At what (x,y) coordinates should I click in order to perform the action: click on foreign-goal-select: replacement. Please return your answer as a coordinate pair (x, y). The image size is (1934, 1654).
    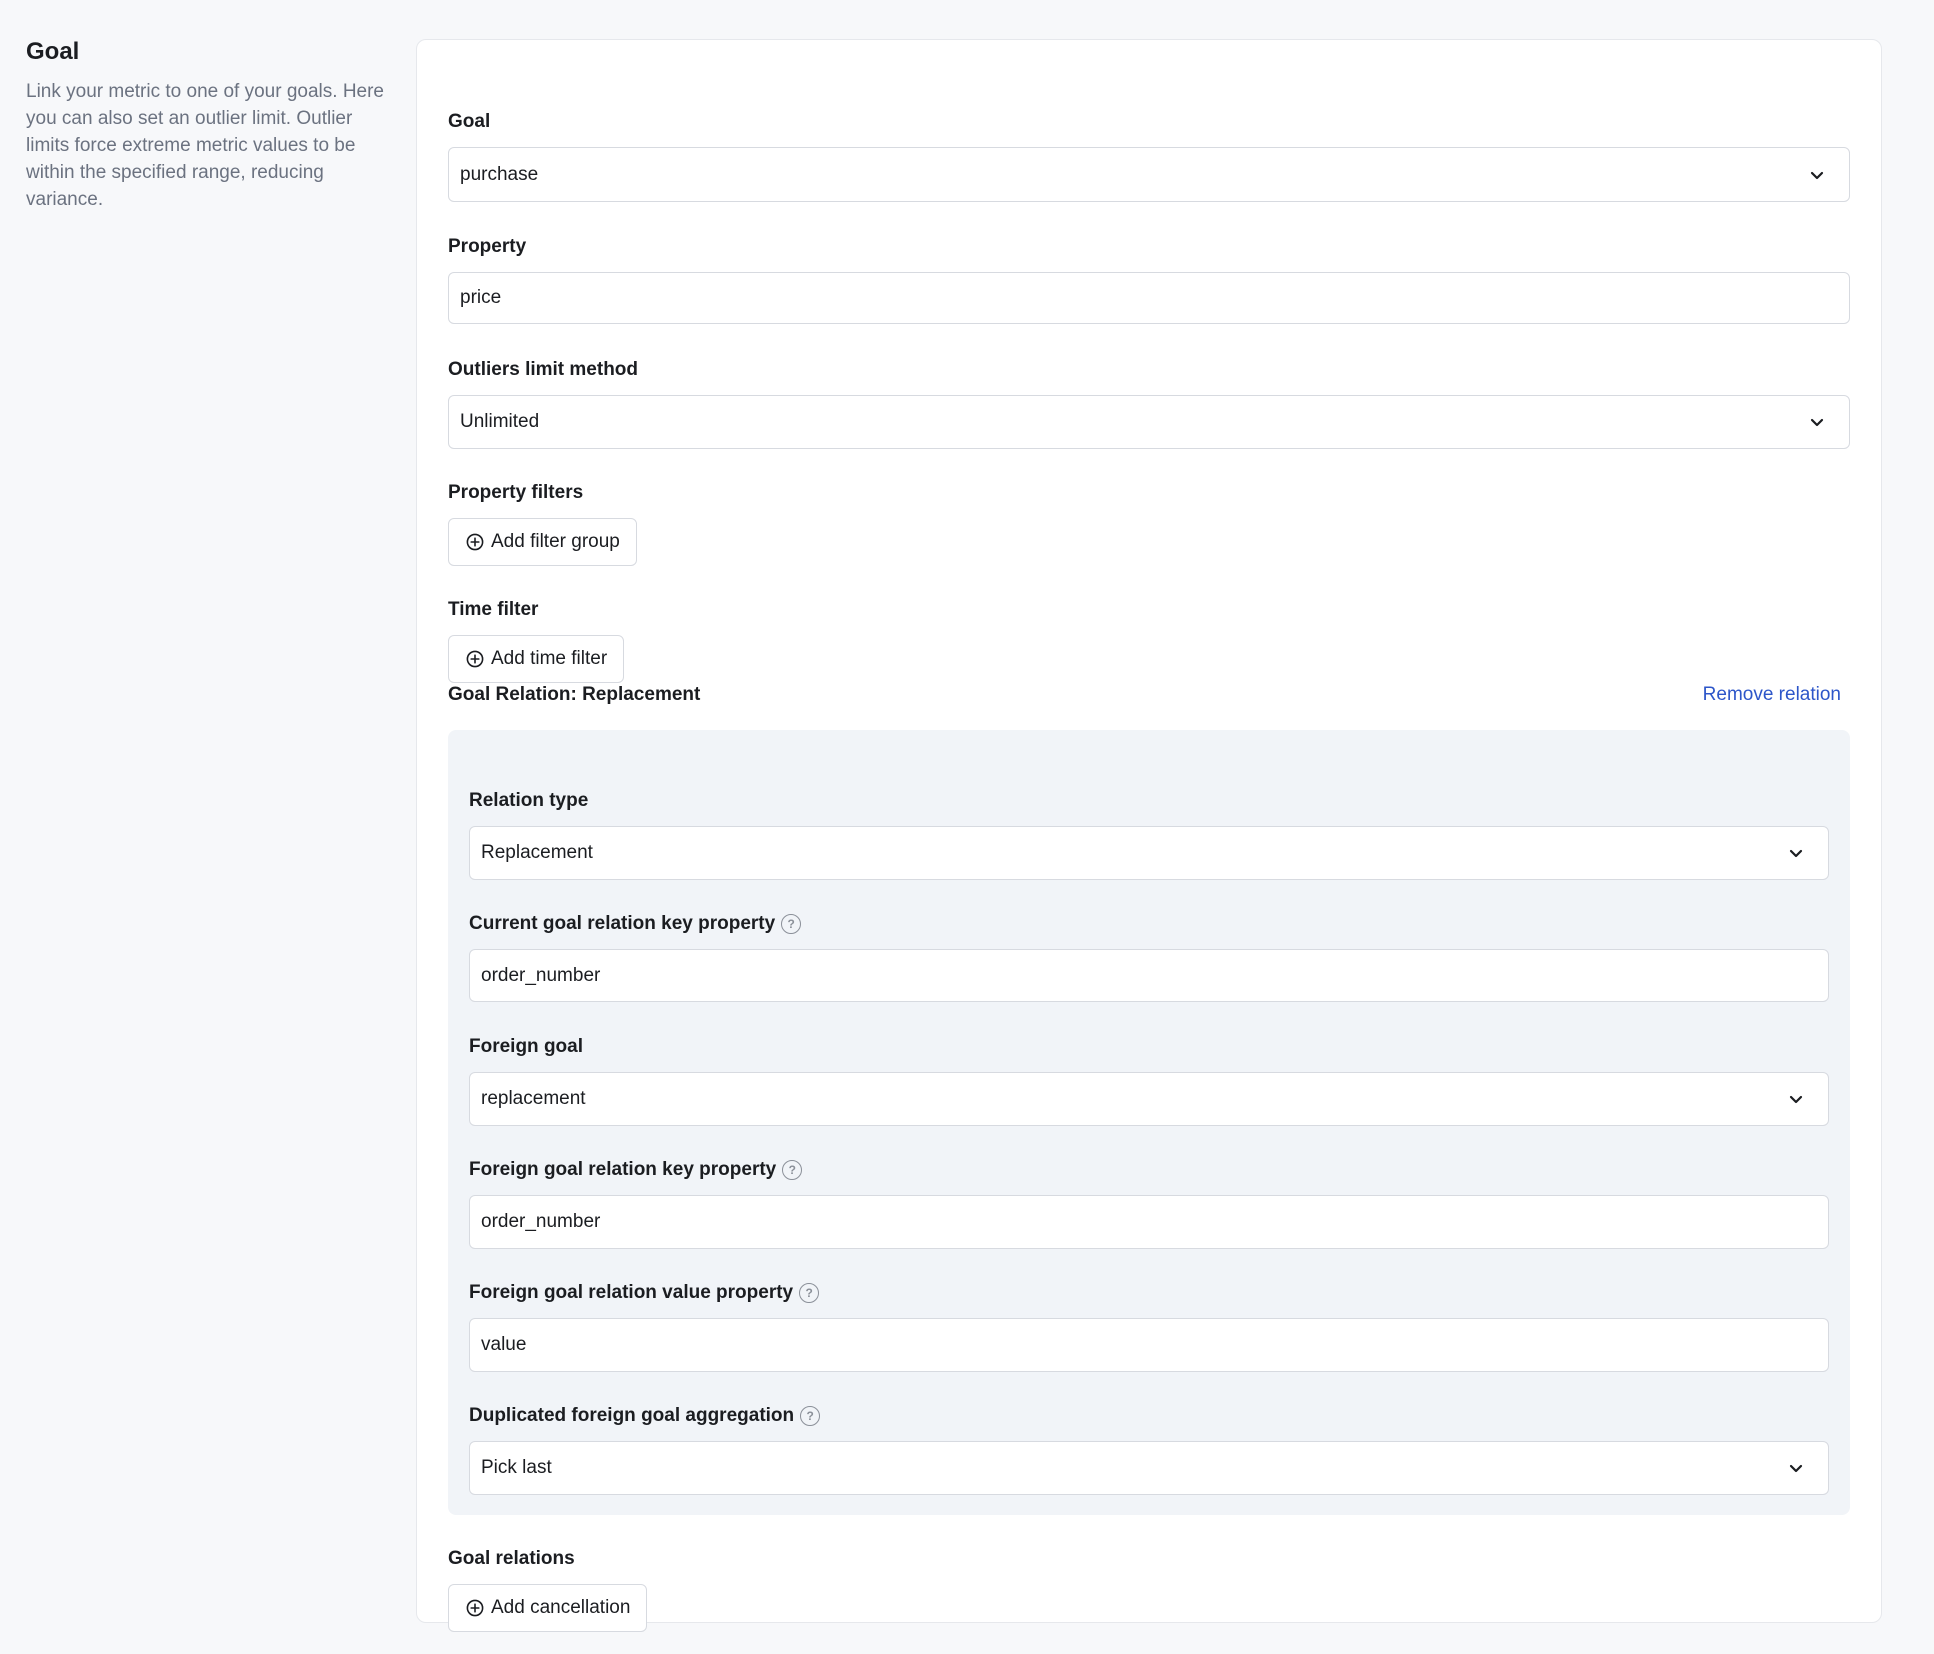
    Looking at the image, I should click on (1149, 1099).